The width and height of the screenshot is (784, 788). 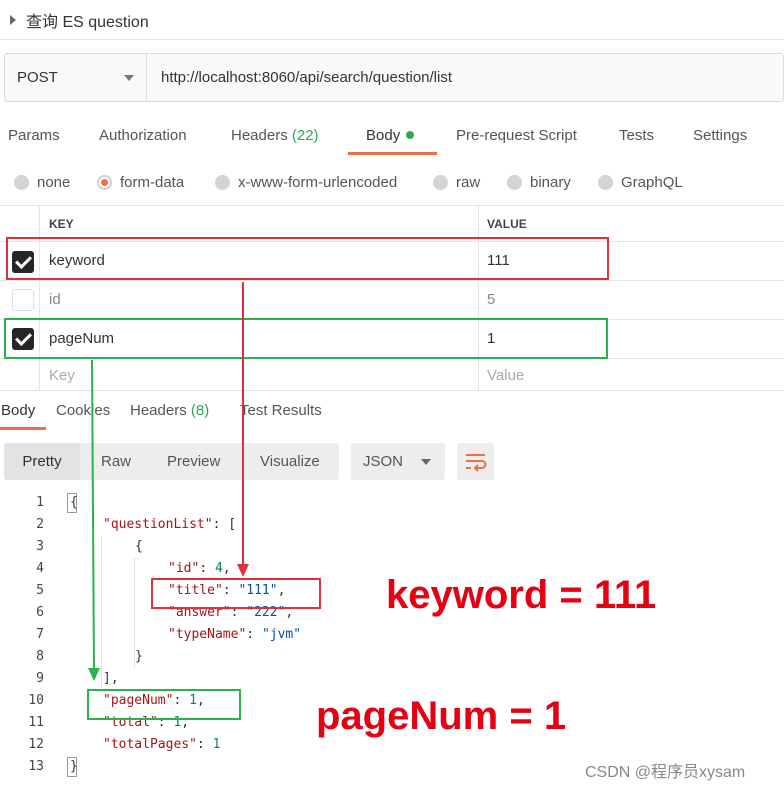 I want to click on watermark: CSDN @程序员xysam, so click(x=665, y=772).